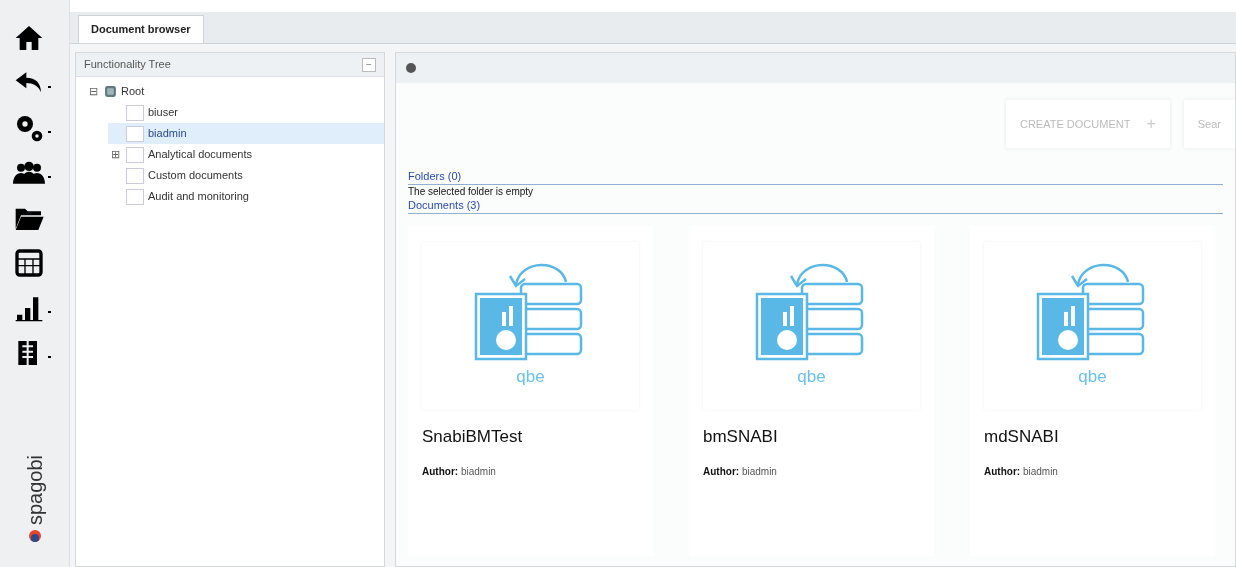 The height and width of the screenshot is (567, 1236). Describe the element at coordinates (246, 112) in the screenshot. I see `tree-item: biuser` at that location.